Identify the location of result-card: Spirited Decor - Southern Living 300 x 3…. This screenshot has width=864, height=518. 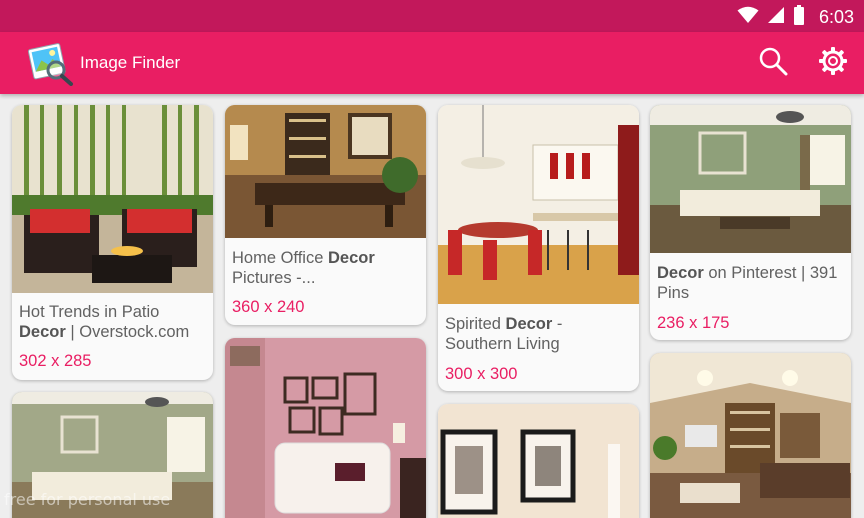
(538, 248).